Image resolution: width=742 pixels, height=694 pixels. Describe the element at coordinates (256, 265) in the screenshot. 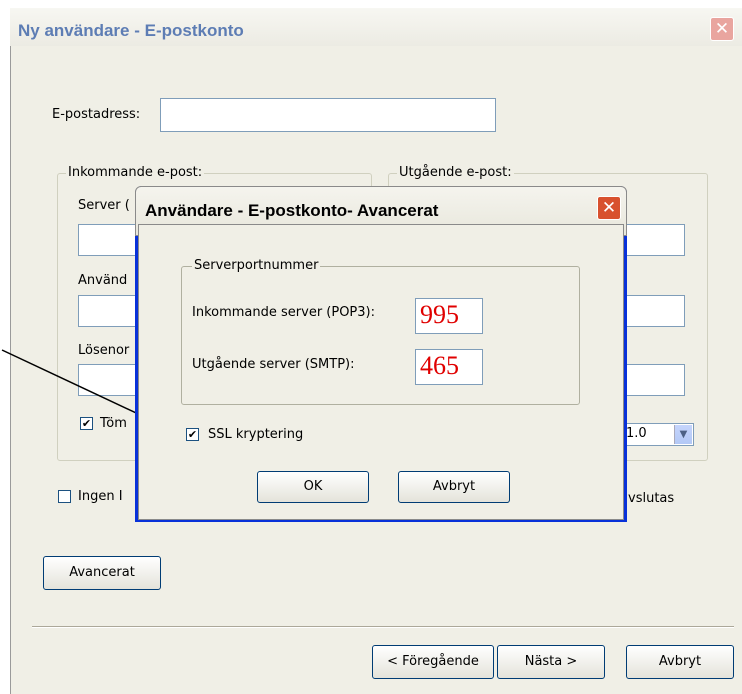

I see `port-group-title: Serverportnummer` at that location.